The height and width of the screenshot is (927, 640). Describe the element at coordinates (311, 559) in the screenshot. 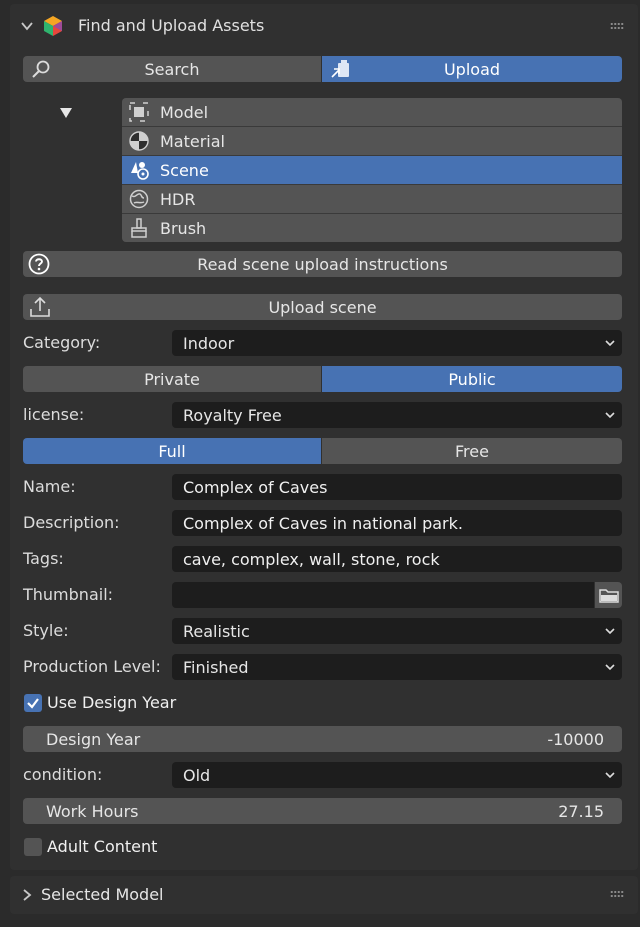

I see `tags-value: cave, complex, wall, stone, rock` at that location.